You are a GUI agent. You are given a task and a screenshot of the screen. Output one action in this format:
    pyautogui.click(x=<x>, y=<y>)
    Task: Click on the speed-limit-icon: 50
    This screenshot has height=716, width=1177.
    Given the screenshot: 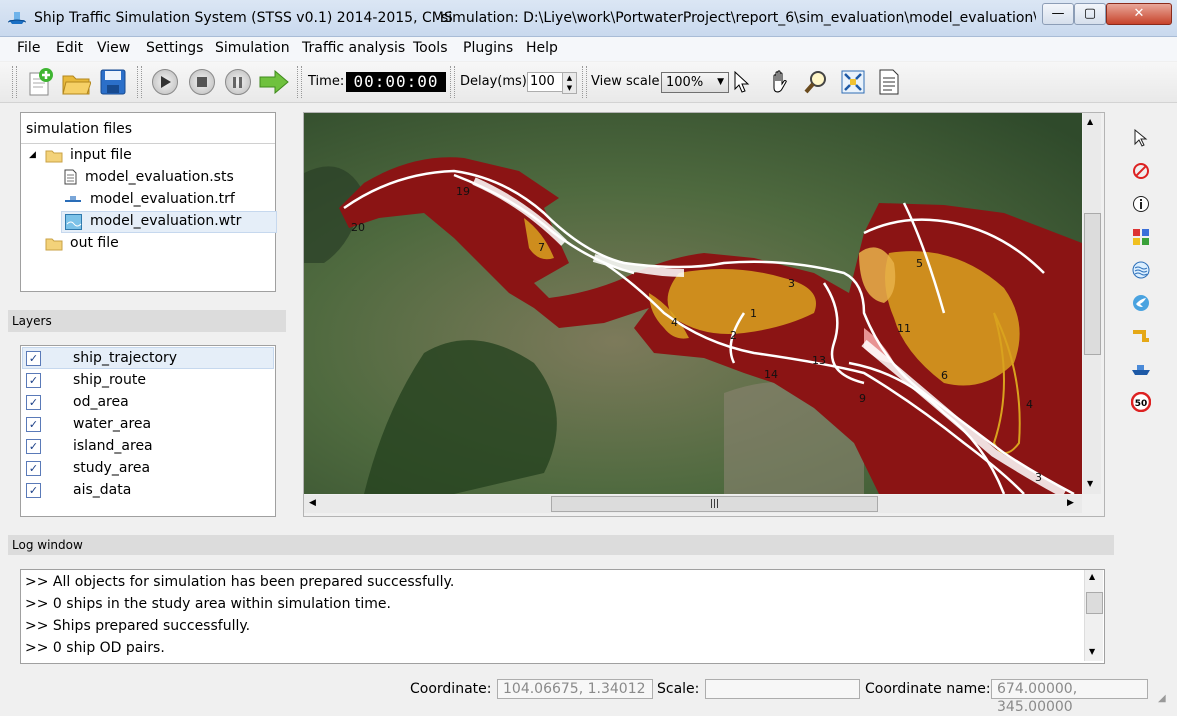 What is the action you would take?
    pyautogui.click(x=1141, y=402)
    